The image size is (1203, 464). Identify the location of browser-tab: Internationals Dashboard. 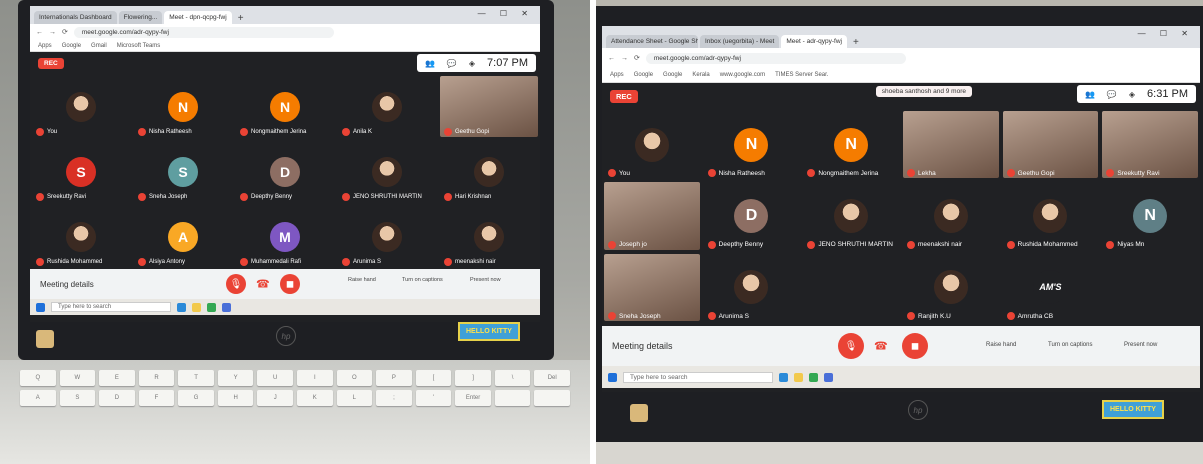
(75, 17).